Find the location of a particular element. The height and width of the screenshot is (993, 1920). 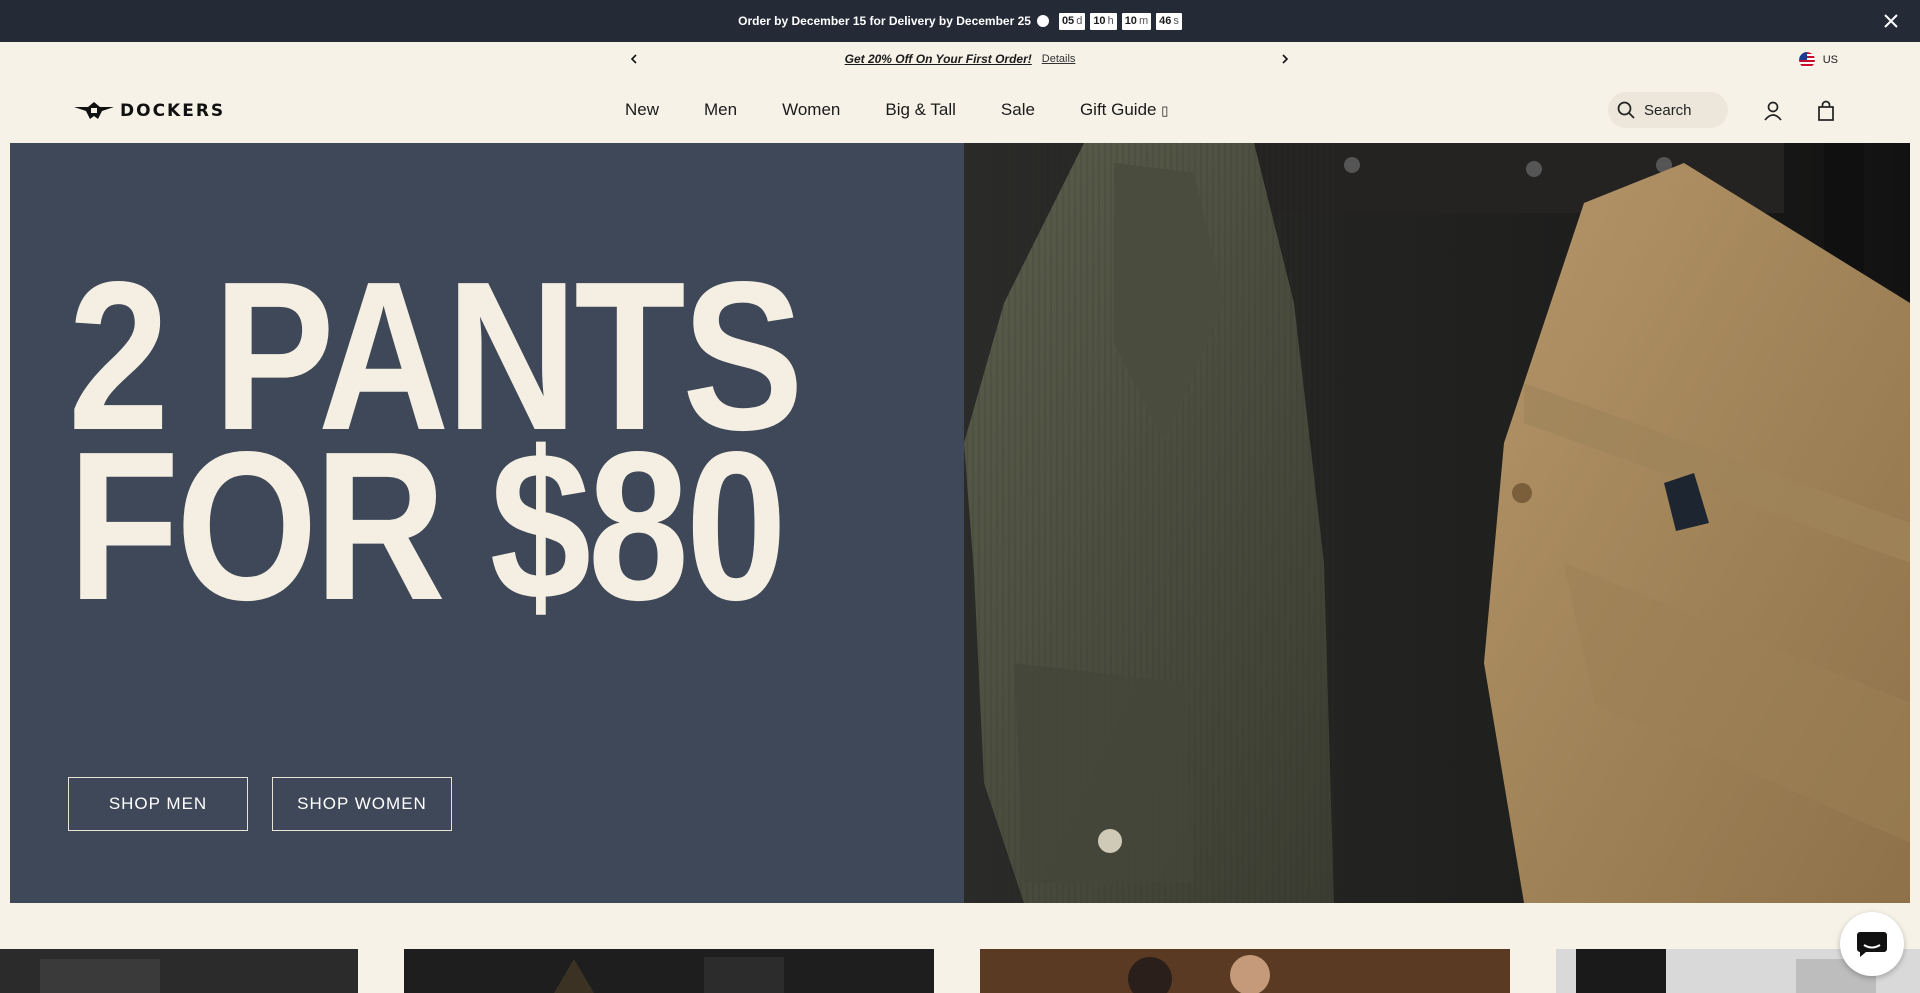

countdown-seconds: 46 s is located at coordinates (1169, 21).